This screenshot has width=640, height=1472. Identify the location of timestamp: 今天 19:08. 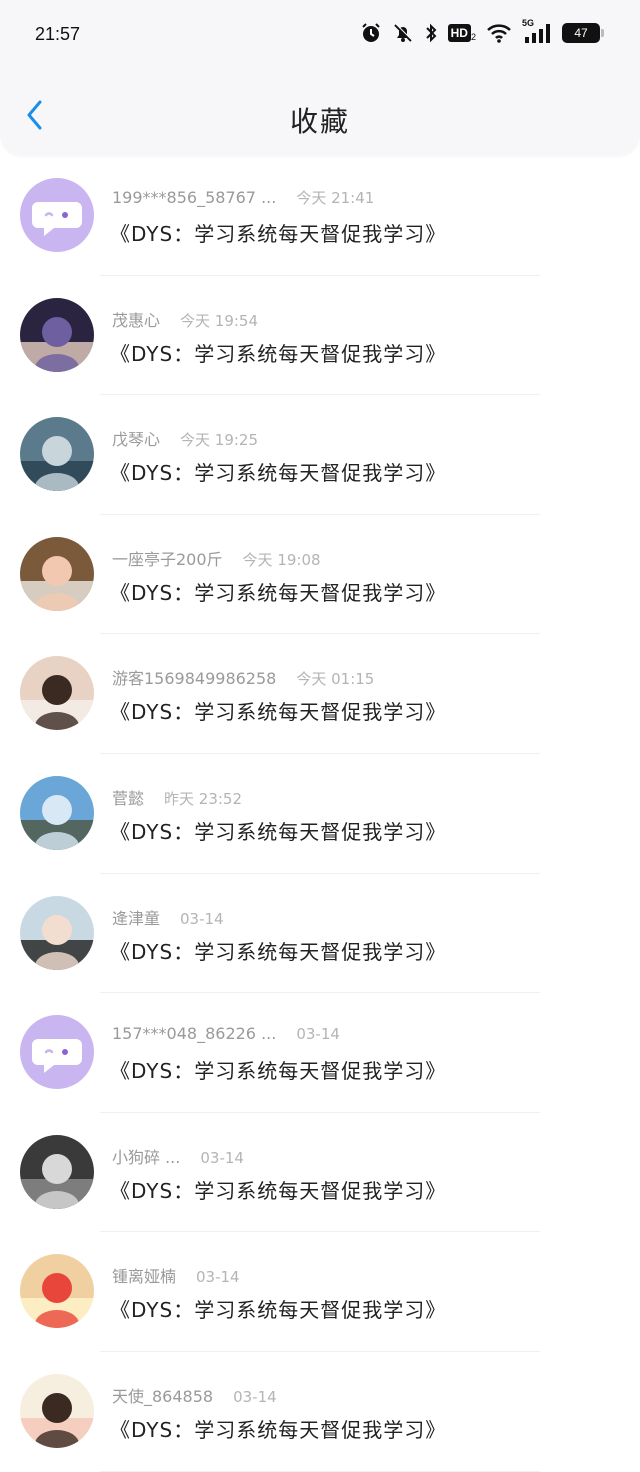
(281, 559).